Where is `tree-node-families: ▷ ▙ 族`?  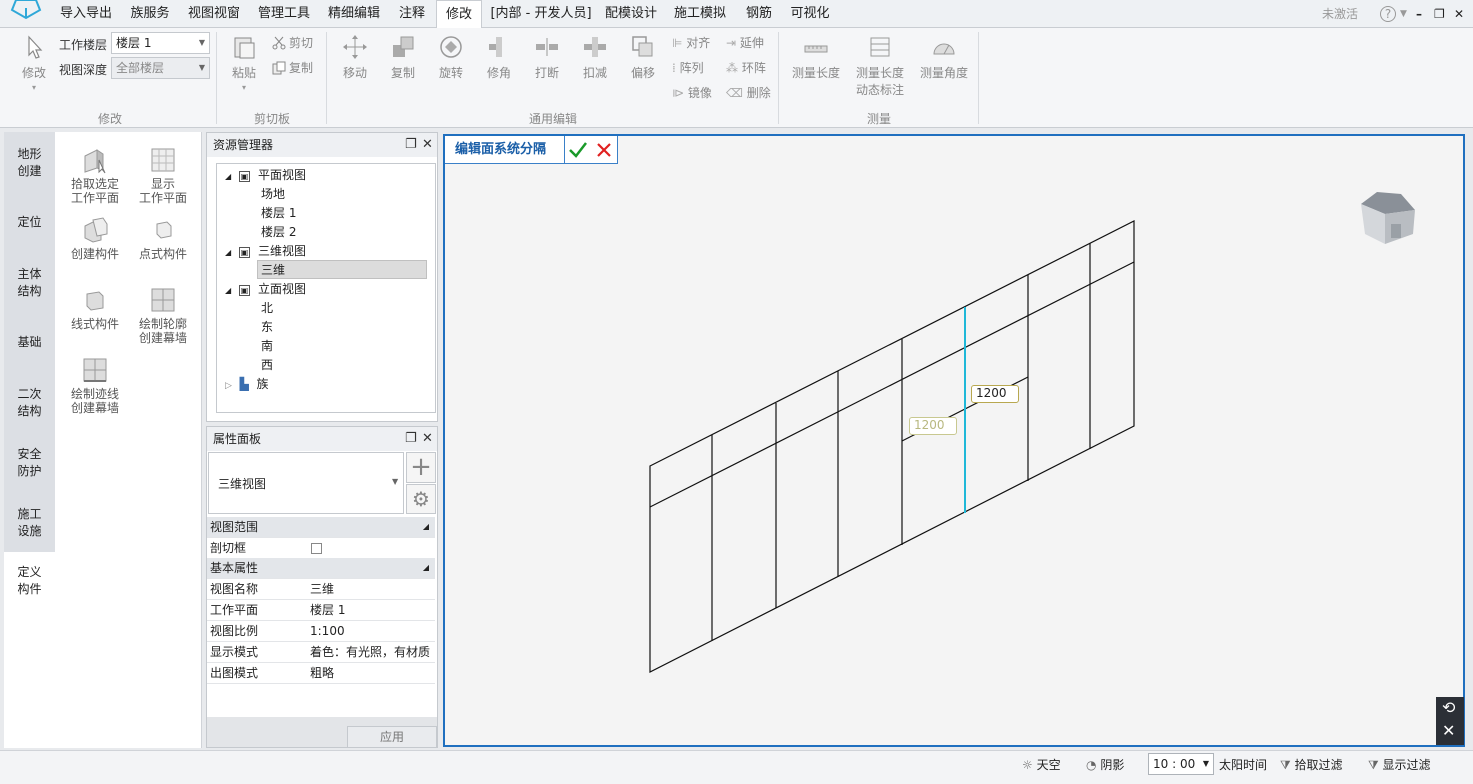 tree-node-families: ▷ ▙ 族 is located at coordinates (246, 384).